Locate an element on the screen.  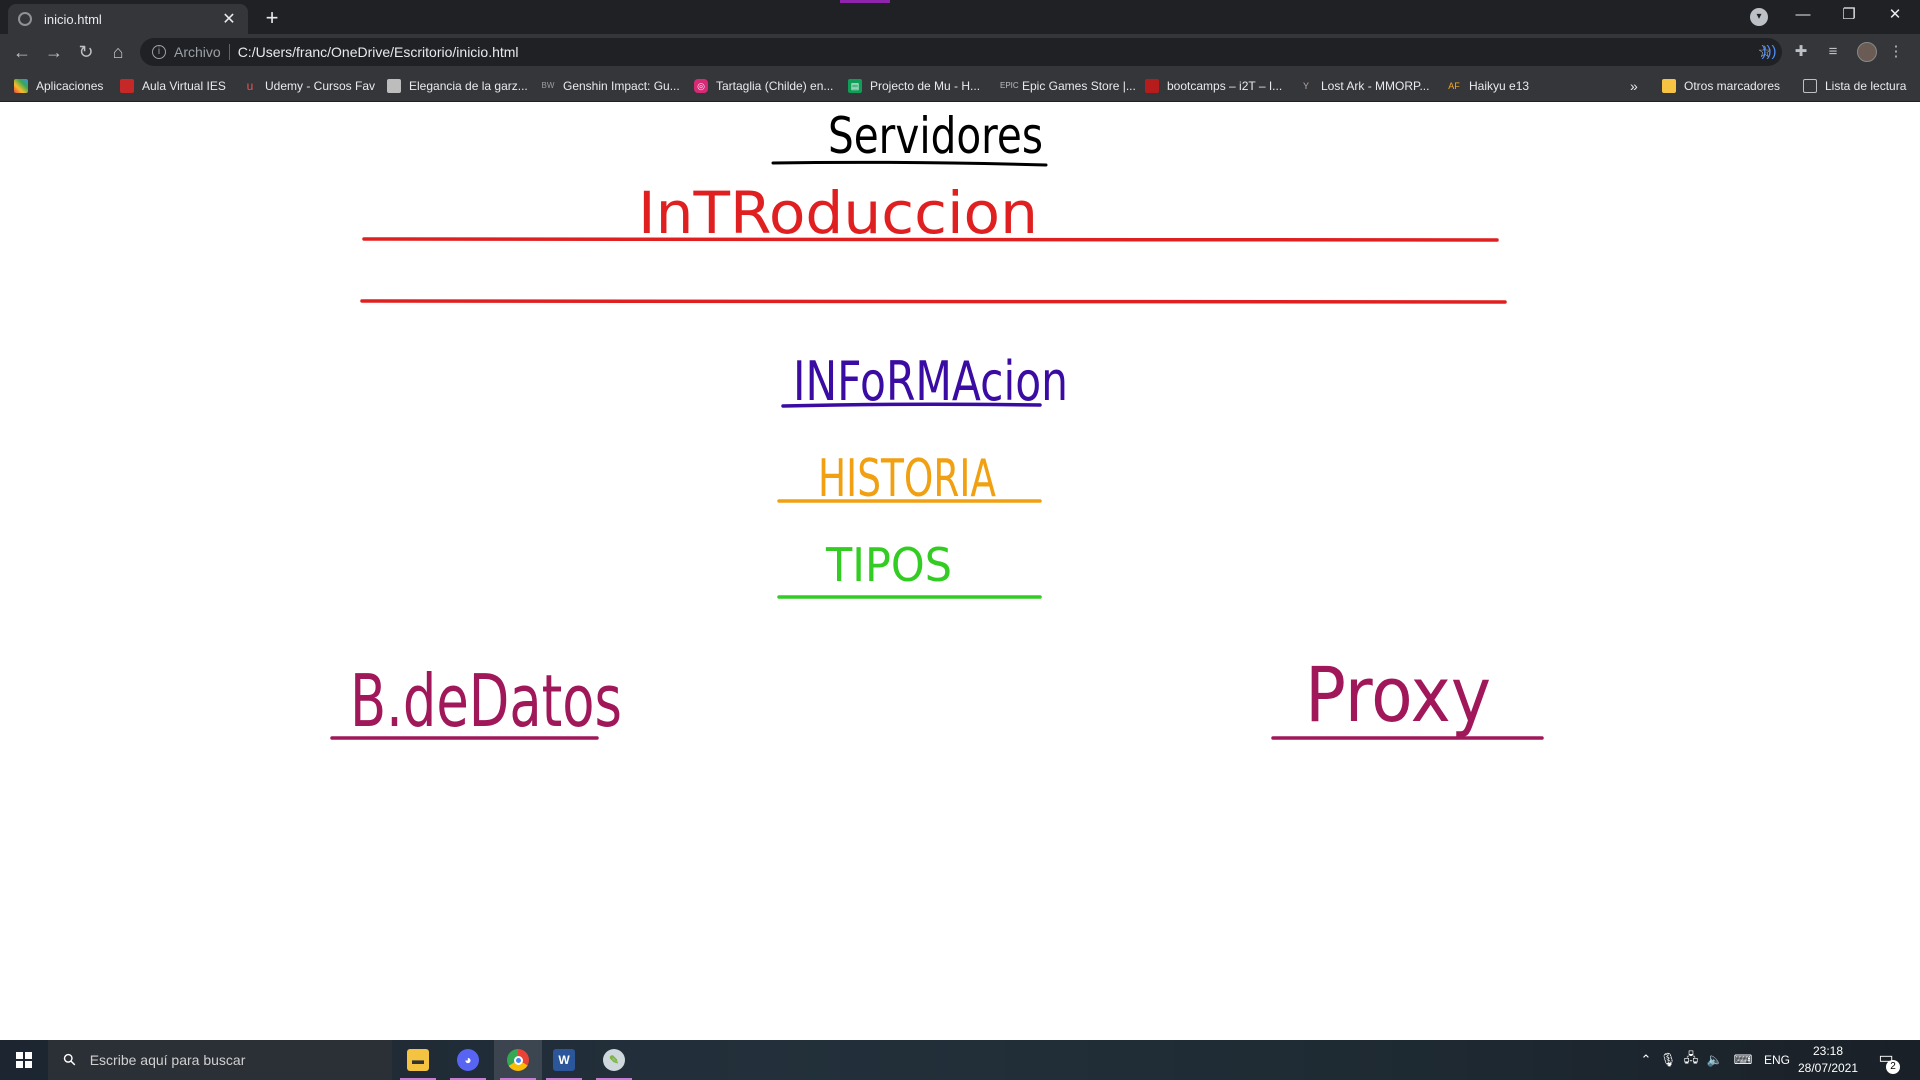
reading-list-button: Lista de lectura is located at coordinates (1854, 86).